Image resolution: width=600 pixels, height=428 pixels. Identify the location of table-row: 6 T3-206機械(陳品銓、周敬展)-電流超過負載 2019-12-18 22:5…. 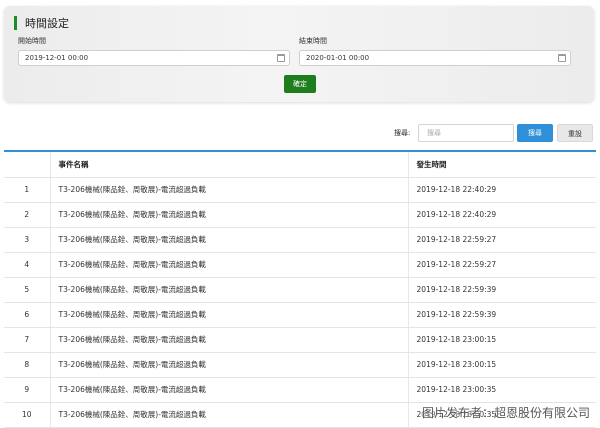
(300, 315).